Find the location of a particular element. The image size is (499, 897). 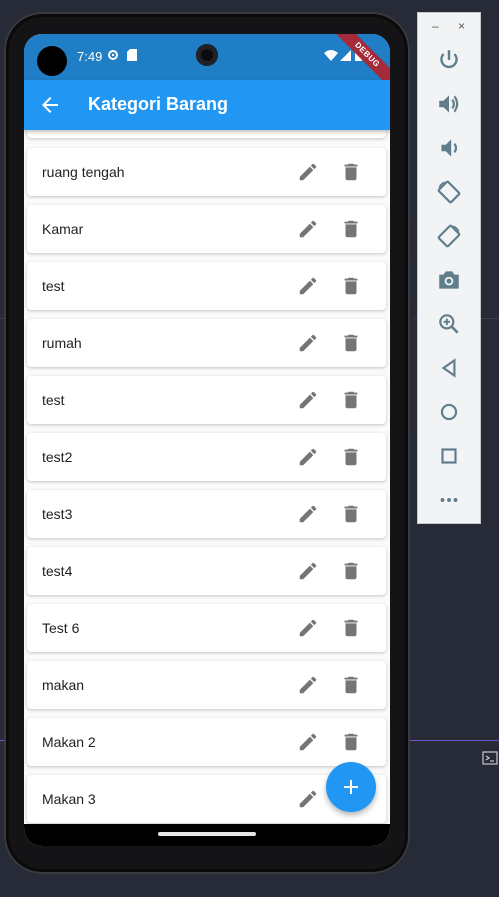

back-triangle-icon is located at coordinates (449, 368).